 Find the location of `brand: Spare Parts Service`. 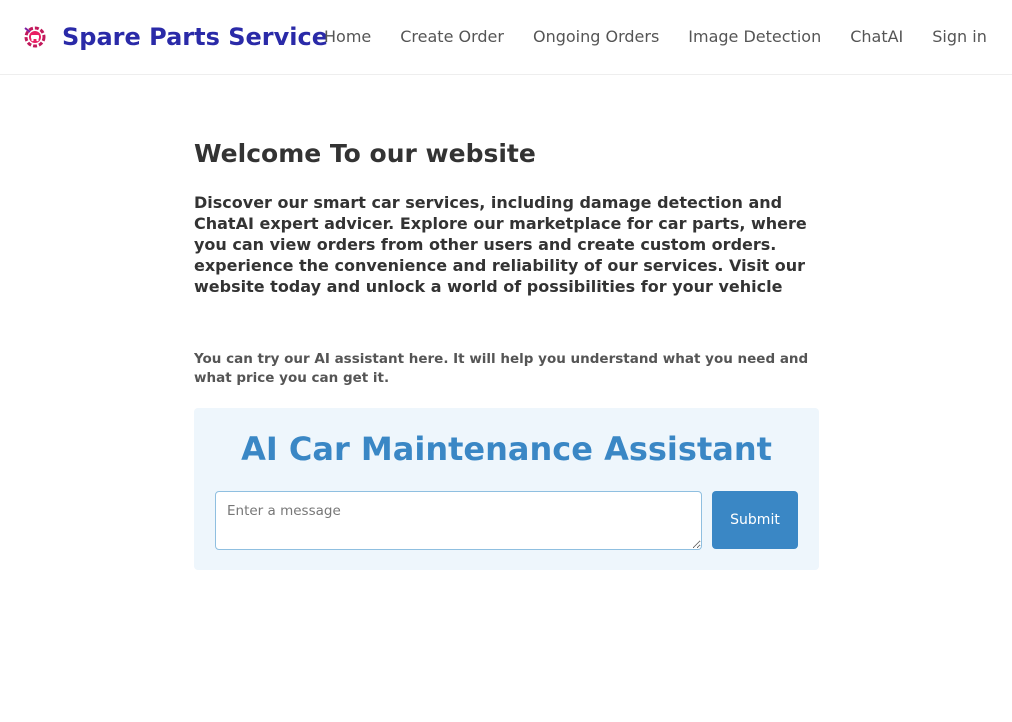

brand: Spare Parts Service is located at coordinates (175, 37).